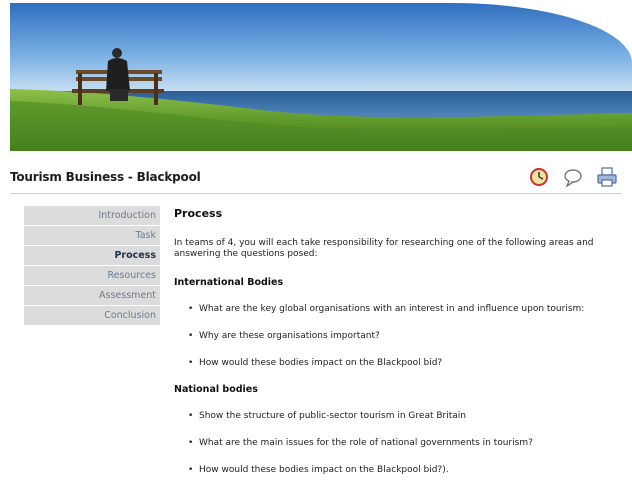 Image resolution: width=632 pixels, height=480 pixels. Describe the element at coordinates (539, 177) in the screenshot. I see `clock-icon` at that location.